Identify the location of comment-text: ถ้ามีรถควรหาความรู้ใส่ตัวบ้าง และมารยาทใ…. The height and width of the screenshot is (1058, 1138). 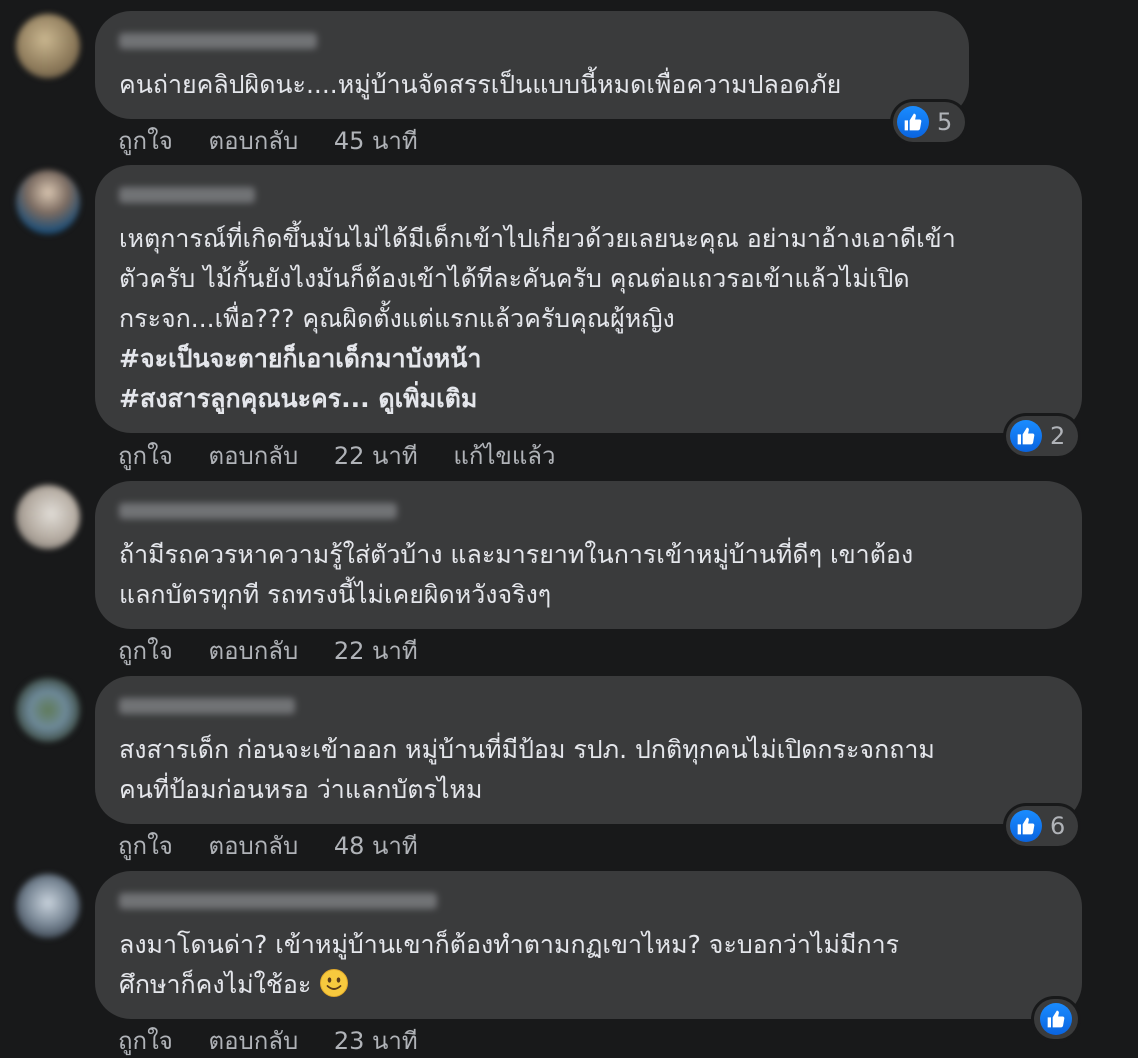
(516, 554).